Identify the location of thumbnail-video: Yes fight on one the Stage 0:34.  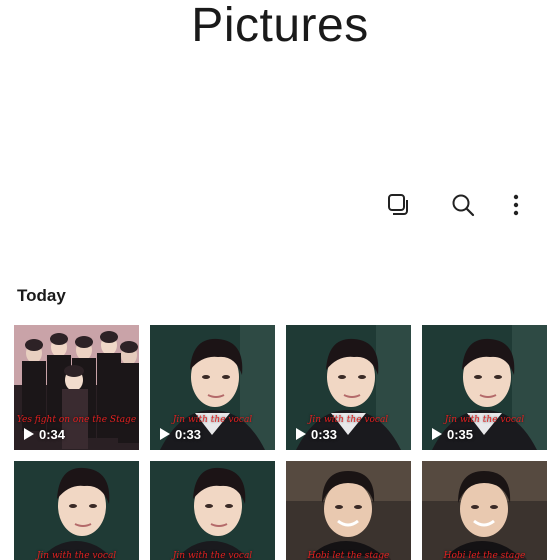
(76, 387).